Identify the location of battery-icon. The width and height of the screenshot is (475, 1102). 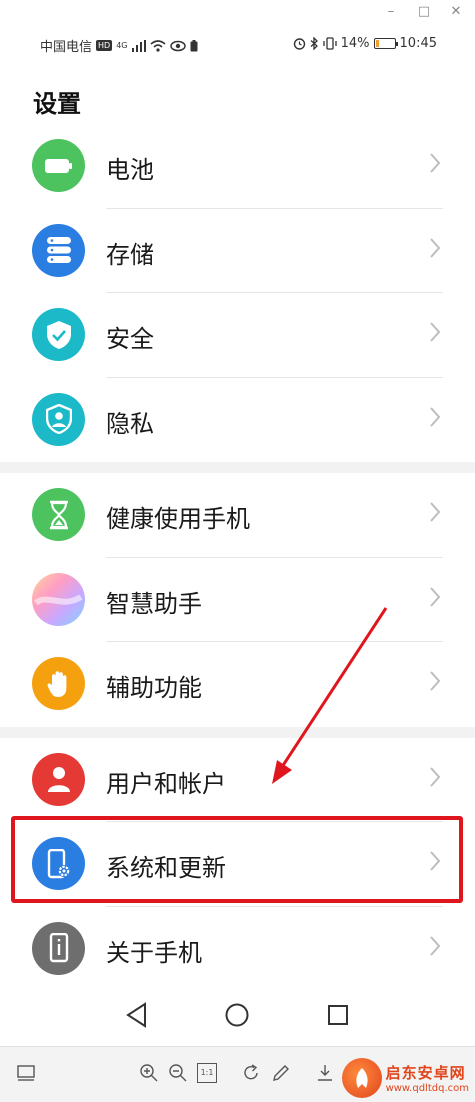
(58, 165).